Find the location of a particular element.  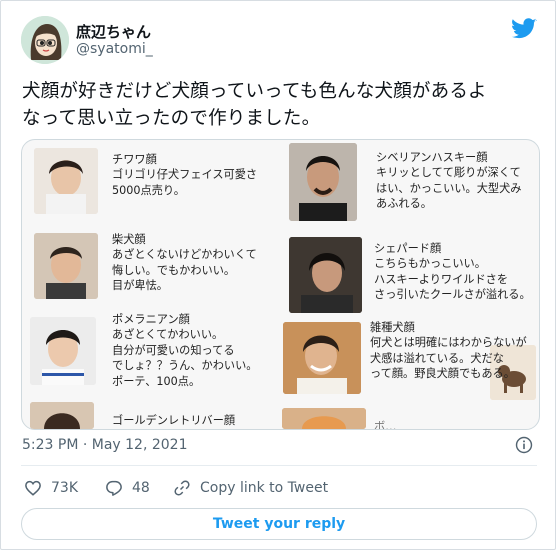

copy-link-button: Copy link to Tweet is located at coordinates (250, 488).